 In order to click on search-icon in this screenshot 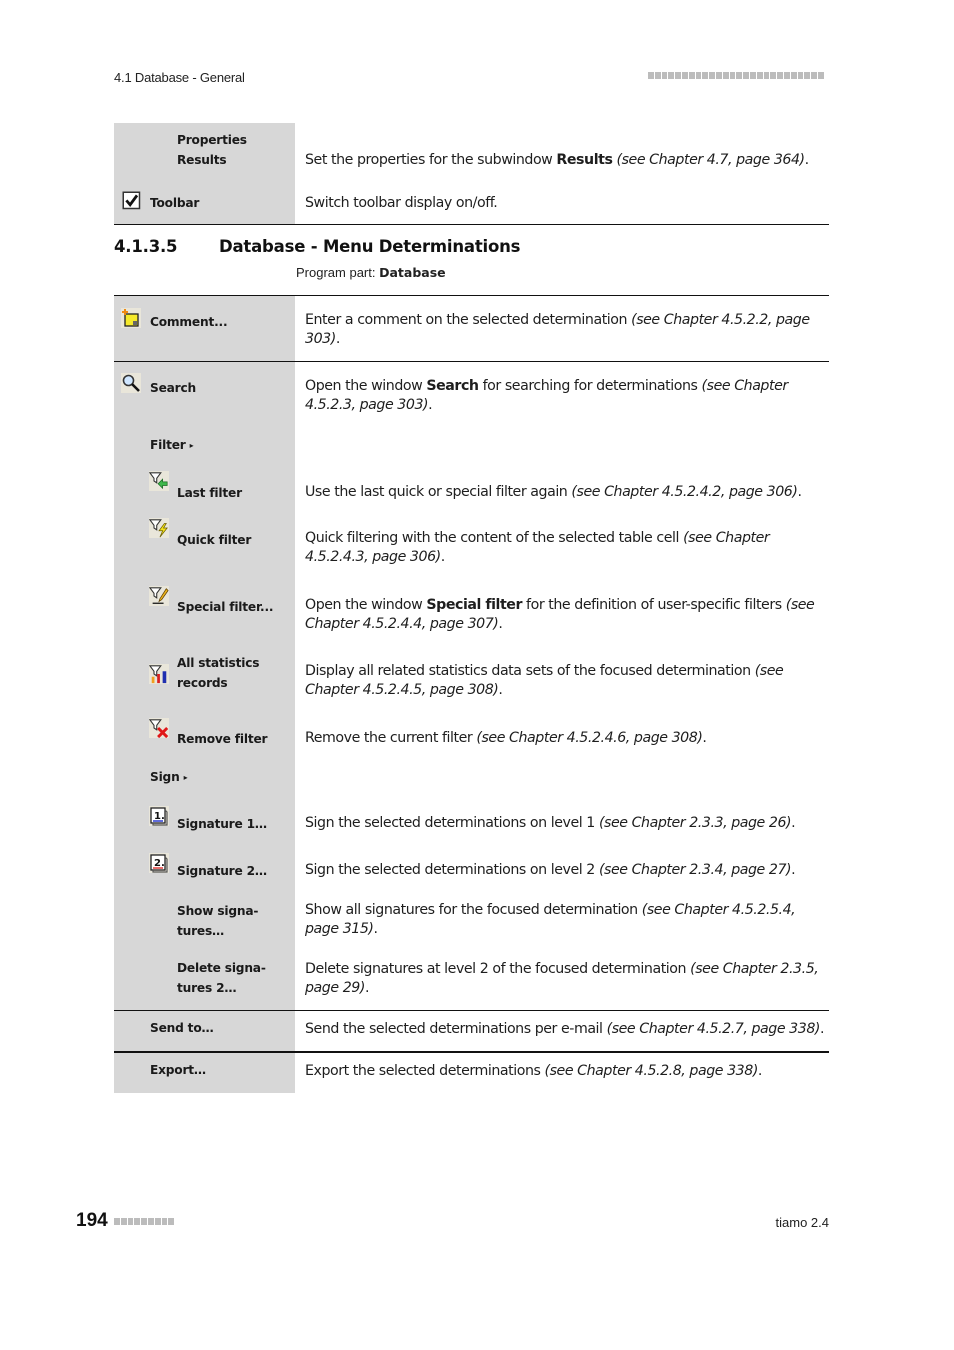, I will do `click(131, 383)`.